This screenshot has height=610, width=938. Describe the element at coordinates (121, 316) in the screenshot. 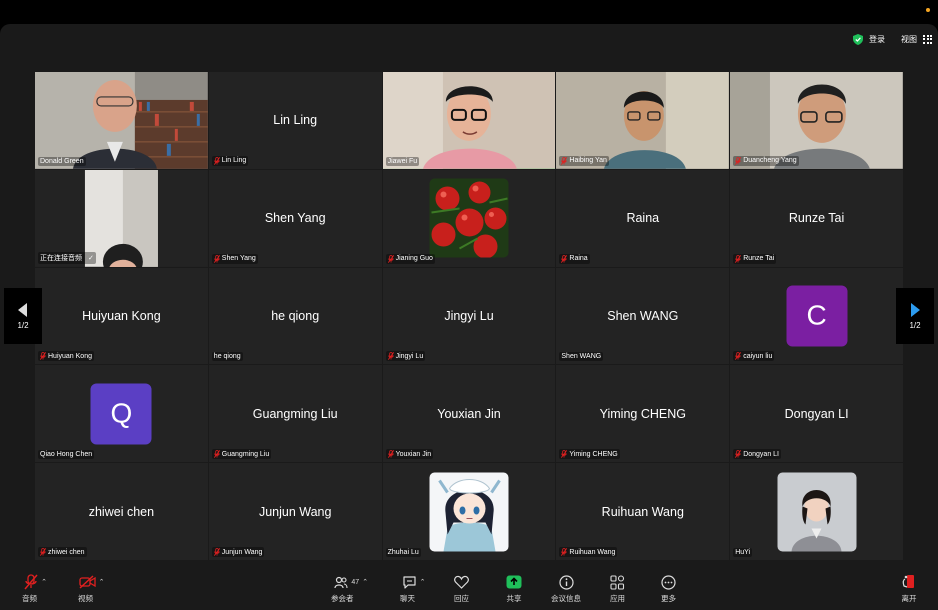

I see `participant-tile: Huiyuan Kong Huiyuan Kong` at that location.